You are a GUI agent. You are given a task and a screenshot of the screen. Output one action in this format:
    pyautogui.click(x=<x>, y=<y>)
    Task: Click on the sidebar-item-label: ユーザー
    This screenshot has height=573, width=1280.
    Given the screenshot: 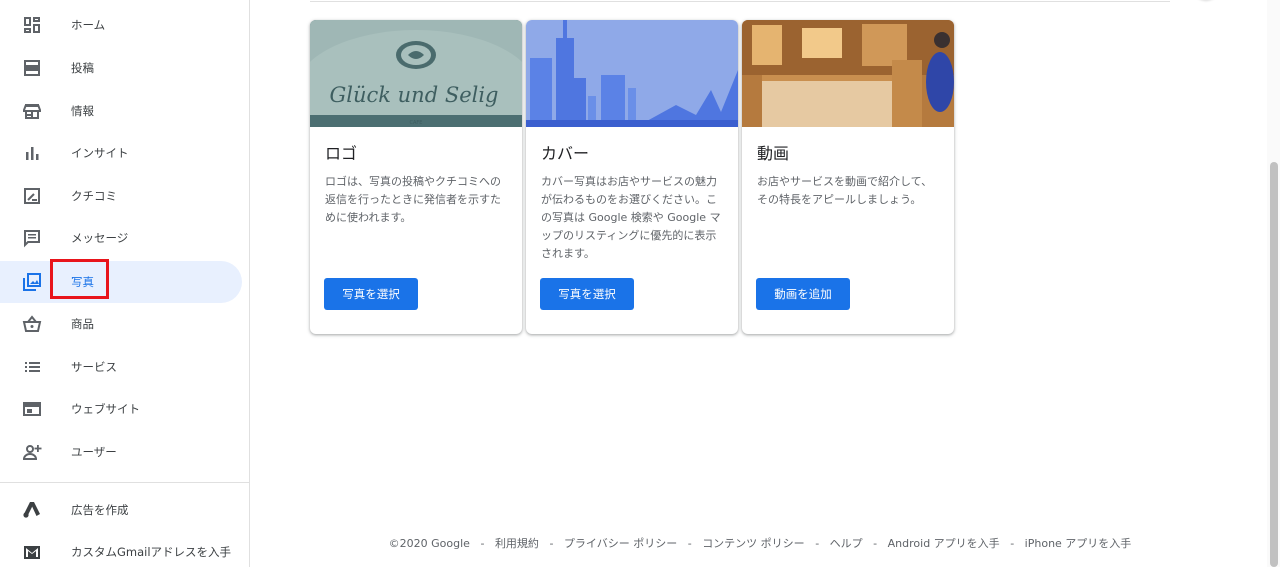 What is the action you would take?
    pyautogui.click(x=94, y=452)
    